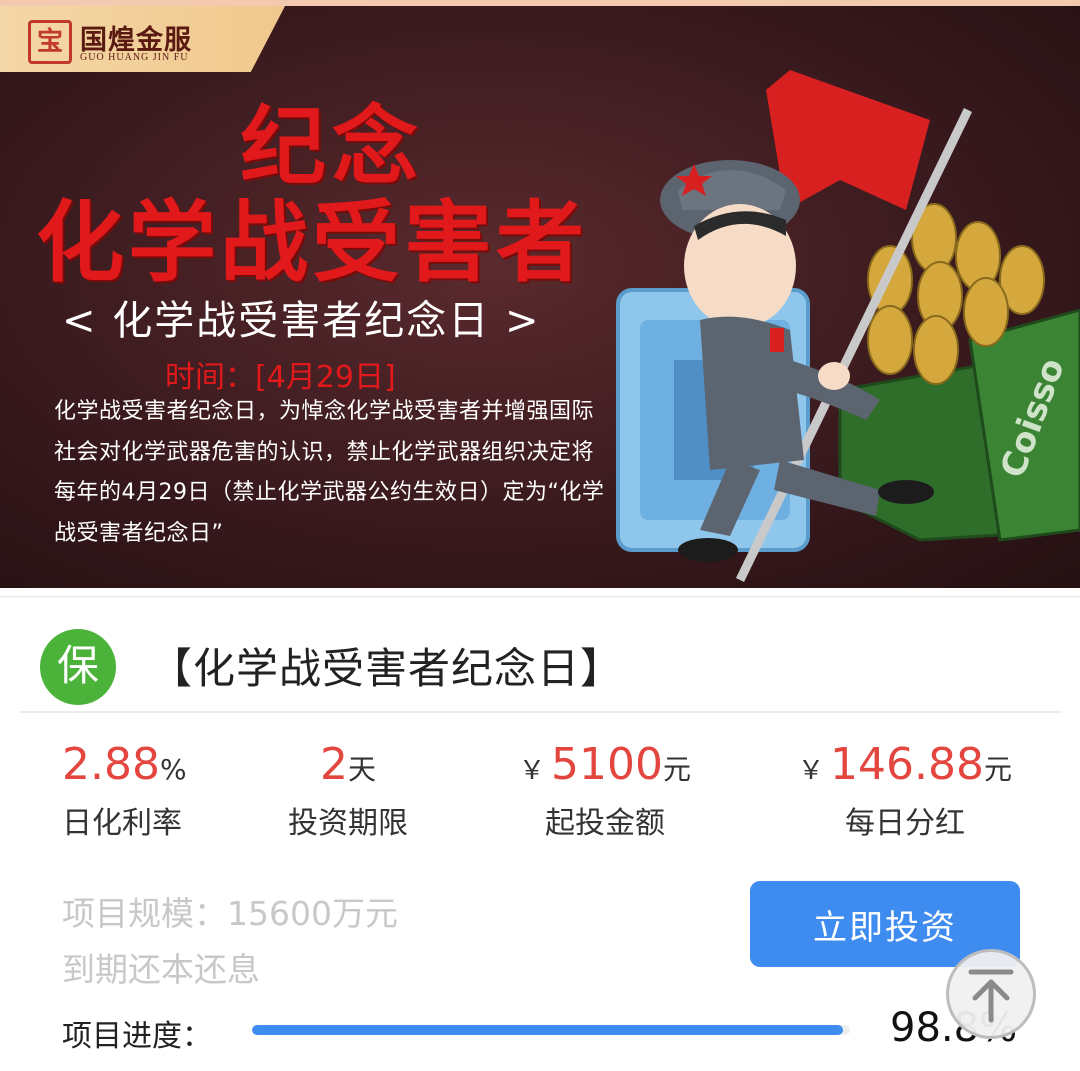 Image resolution: width=1080 pixels, height=1071 pixels. What do you see at coordinates (173, 769) in the screenshot?
I see `stat-unit: %` at bounding box center [173, 769].